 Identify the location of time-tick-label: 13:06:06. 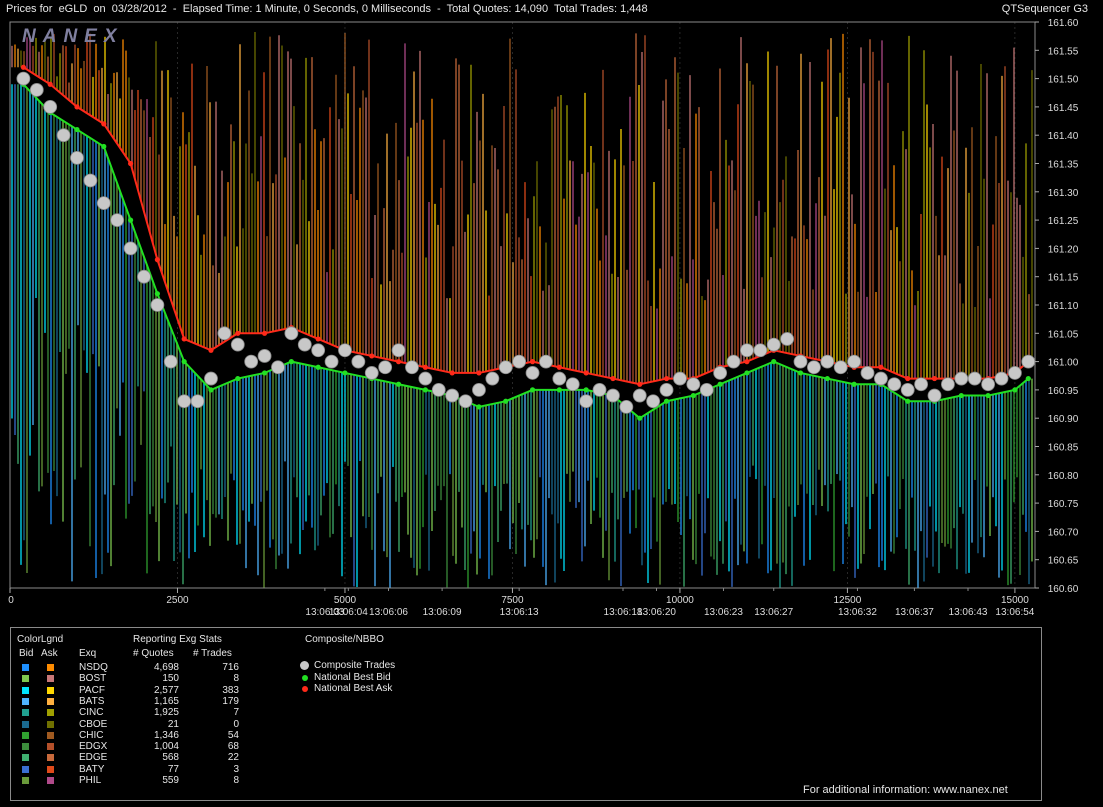
(388, 612).